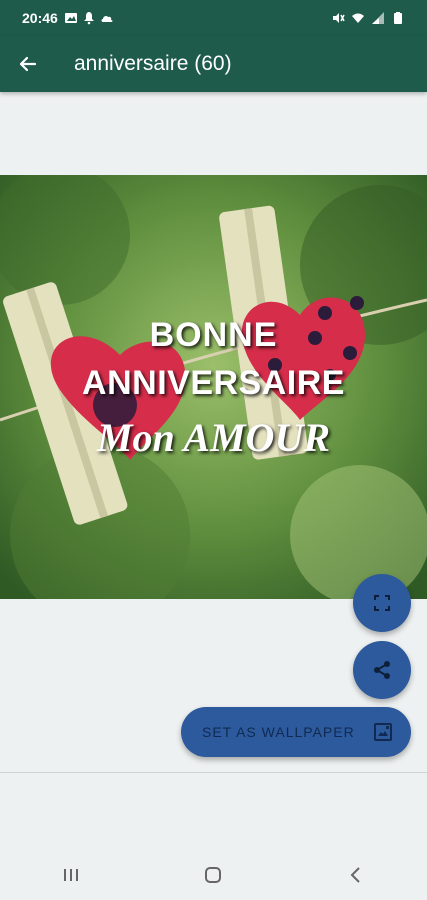  What do you see at coordinates (278, 732) in the screenshot?
I see `set-wallpaper-label: SET AS WALLPAPER` at bounding box center [278, 732].